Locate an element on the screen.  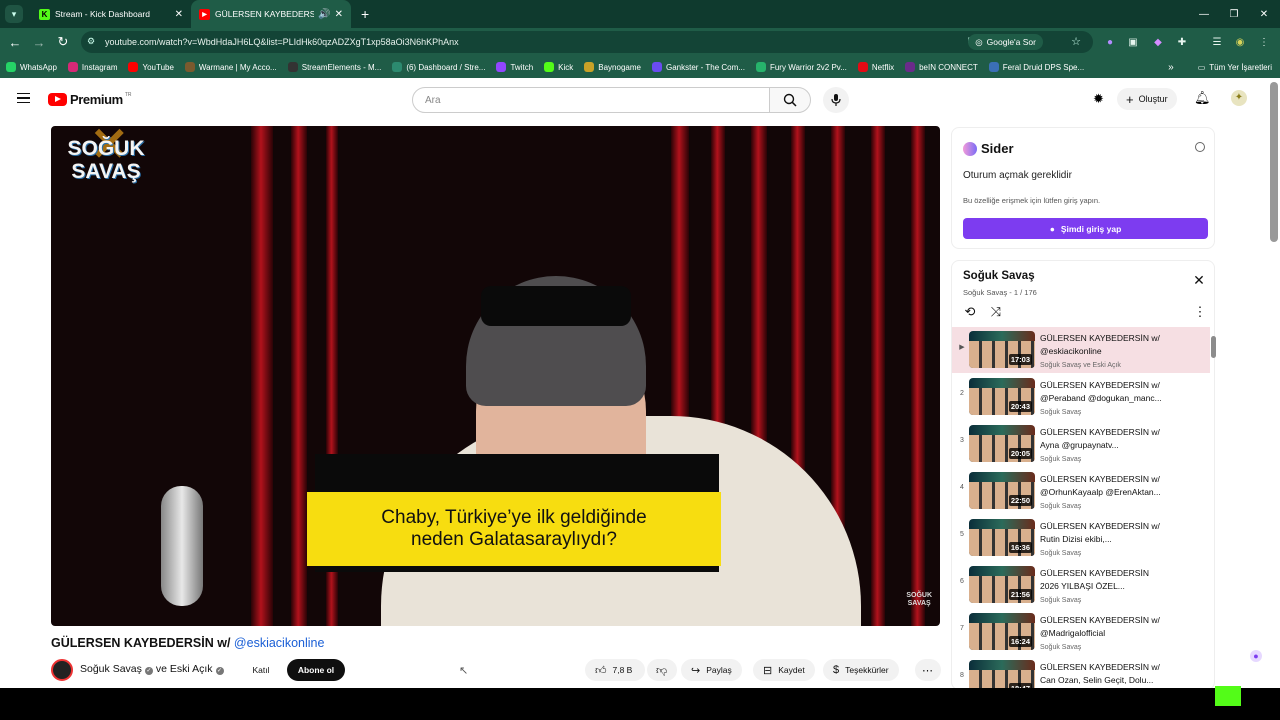
account-avatar: ✦ is located at coordinates (1239, 98).